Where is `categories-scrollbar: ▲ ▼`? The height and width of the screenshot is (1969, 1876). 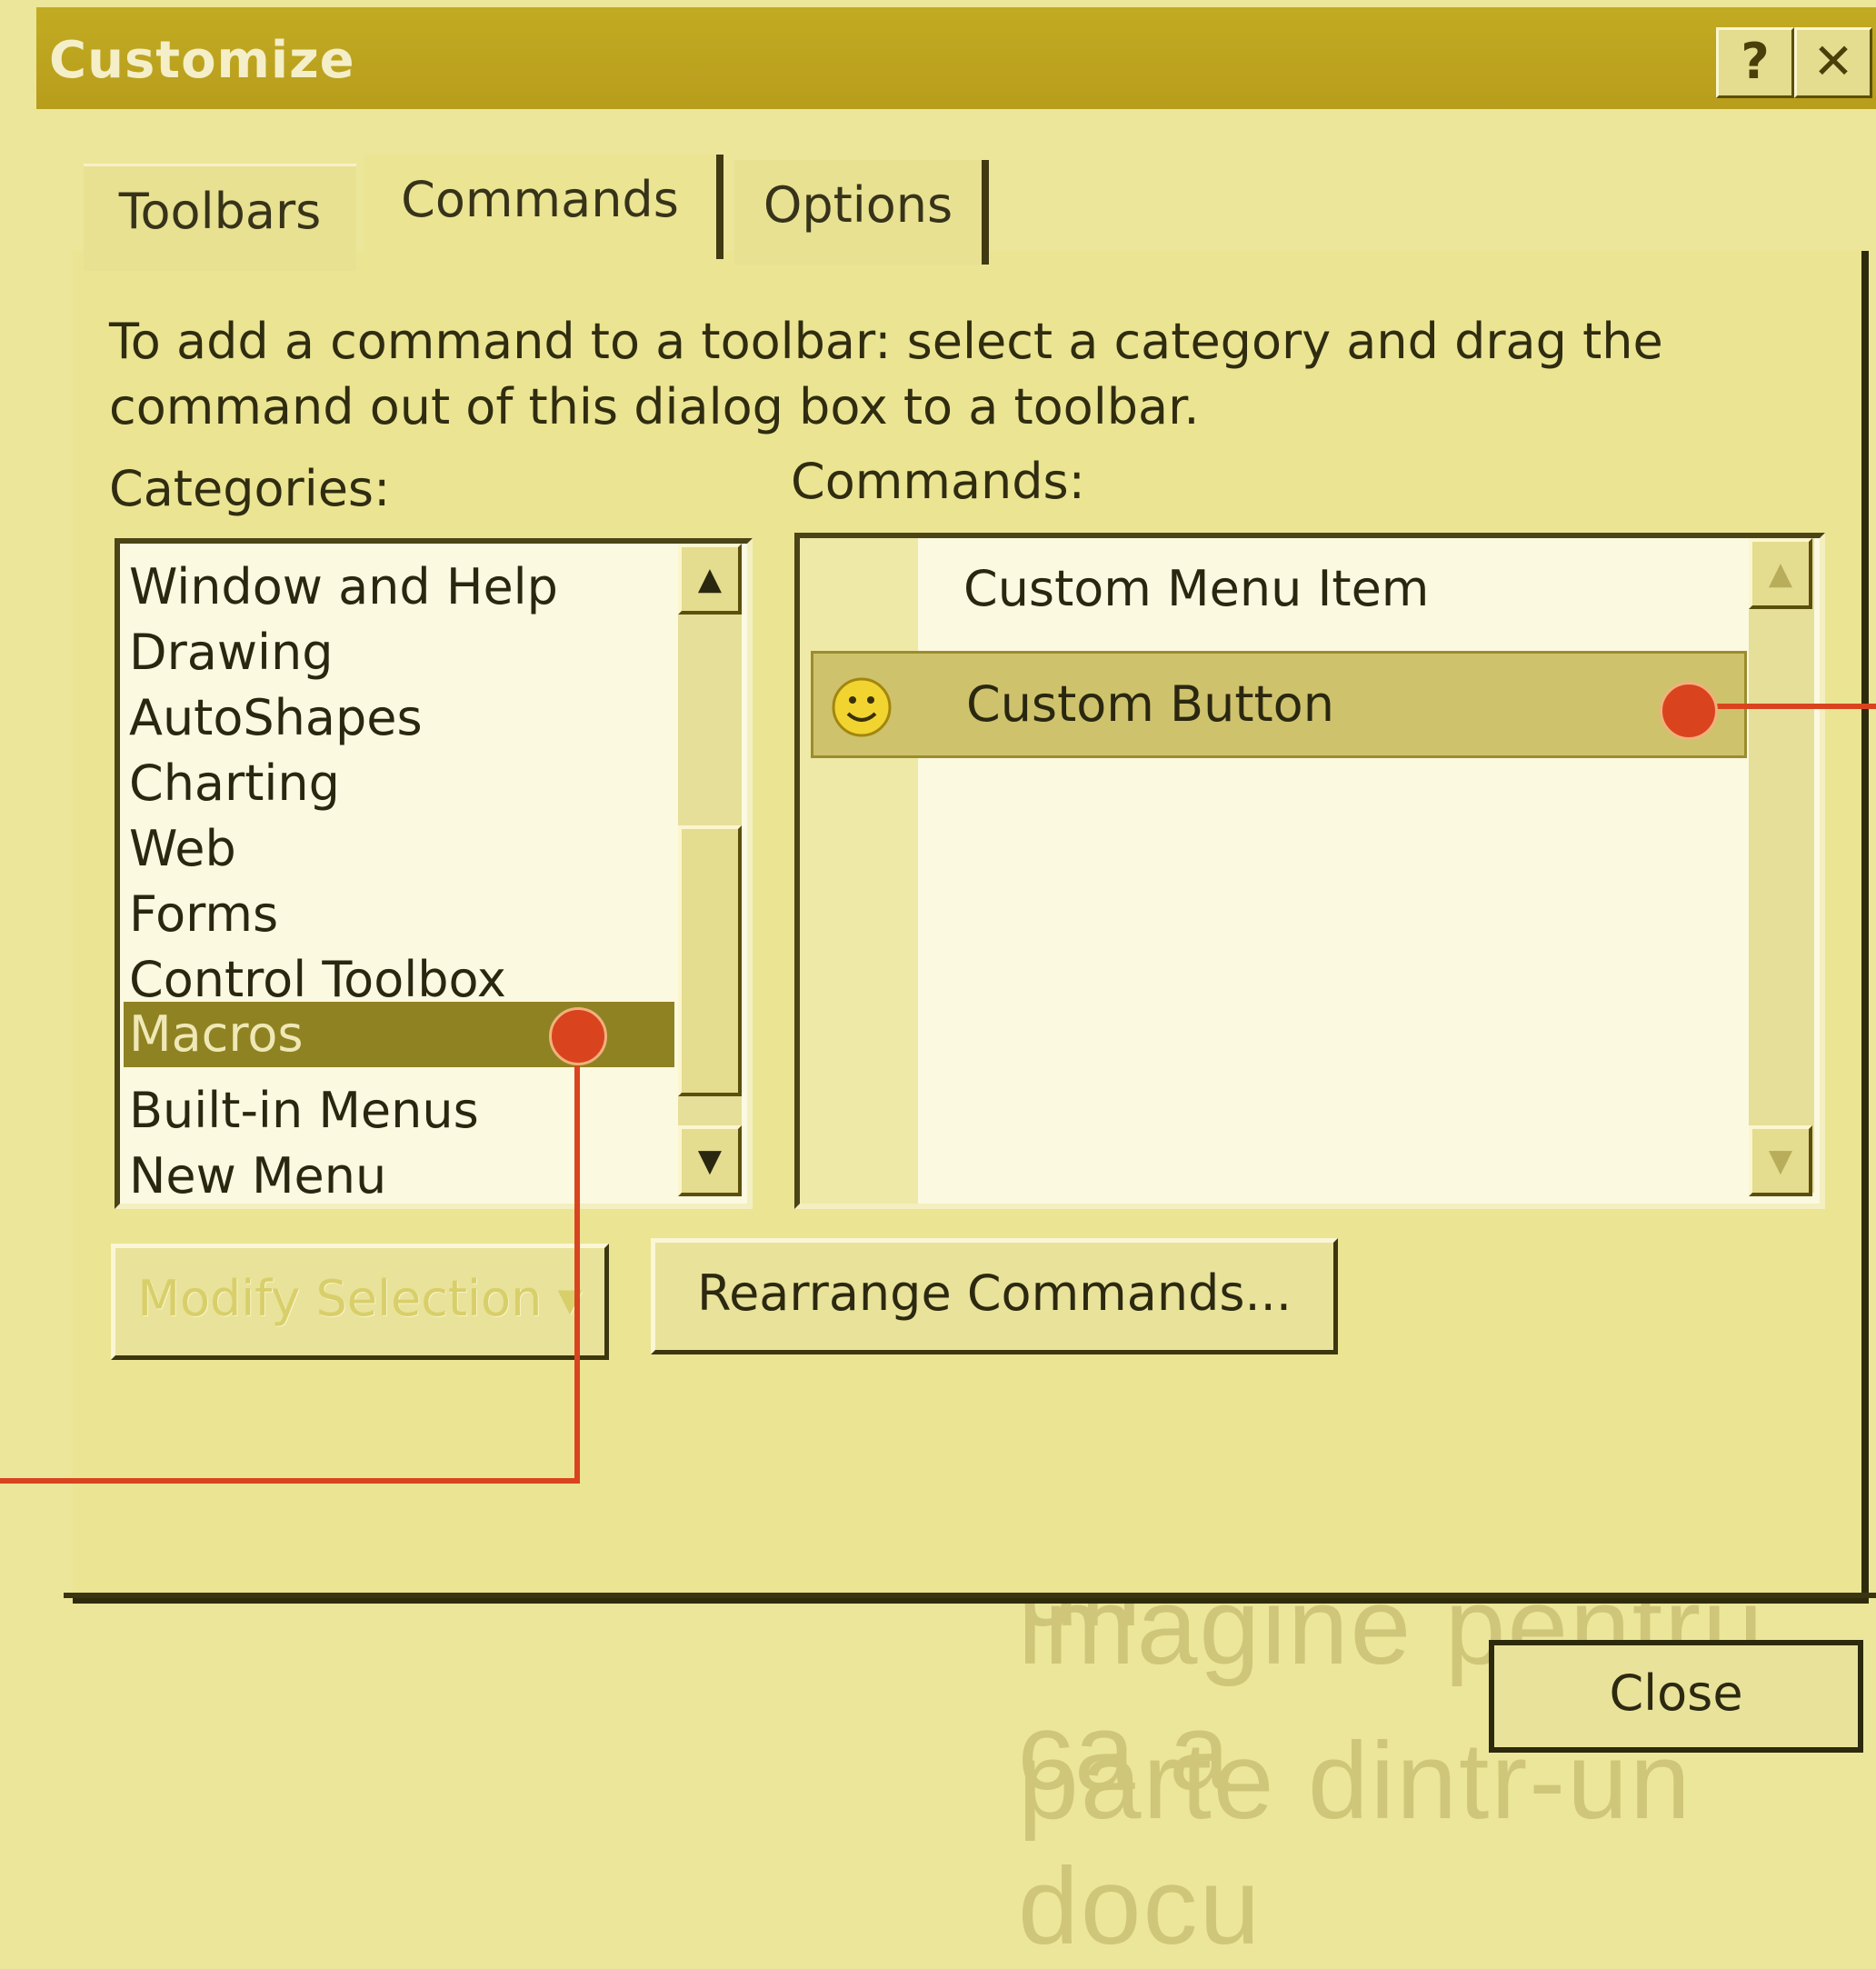 categories-scrollbar: ▲ ▼ is located at coordinates (710, 870).